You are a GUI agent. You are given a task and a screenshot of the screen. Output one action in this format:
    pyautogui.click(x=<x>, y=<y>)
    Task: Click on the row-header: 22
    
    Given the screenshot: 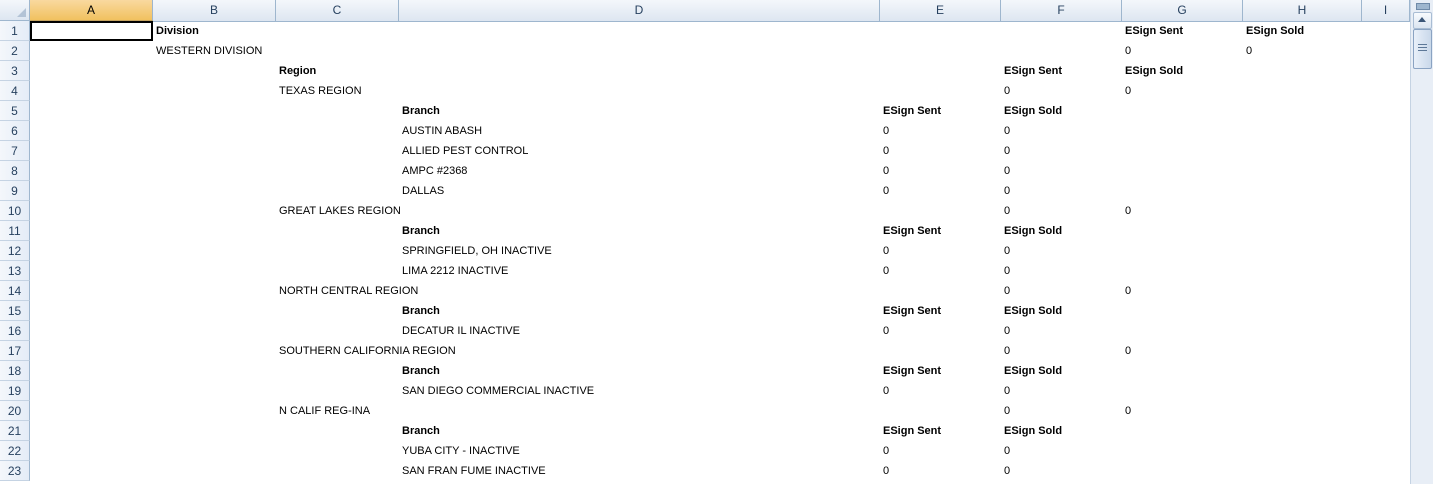 What is the action you would take?
    pyautogui.click(x=15, y=451)
    